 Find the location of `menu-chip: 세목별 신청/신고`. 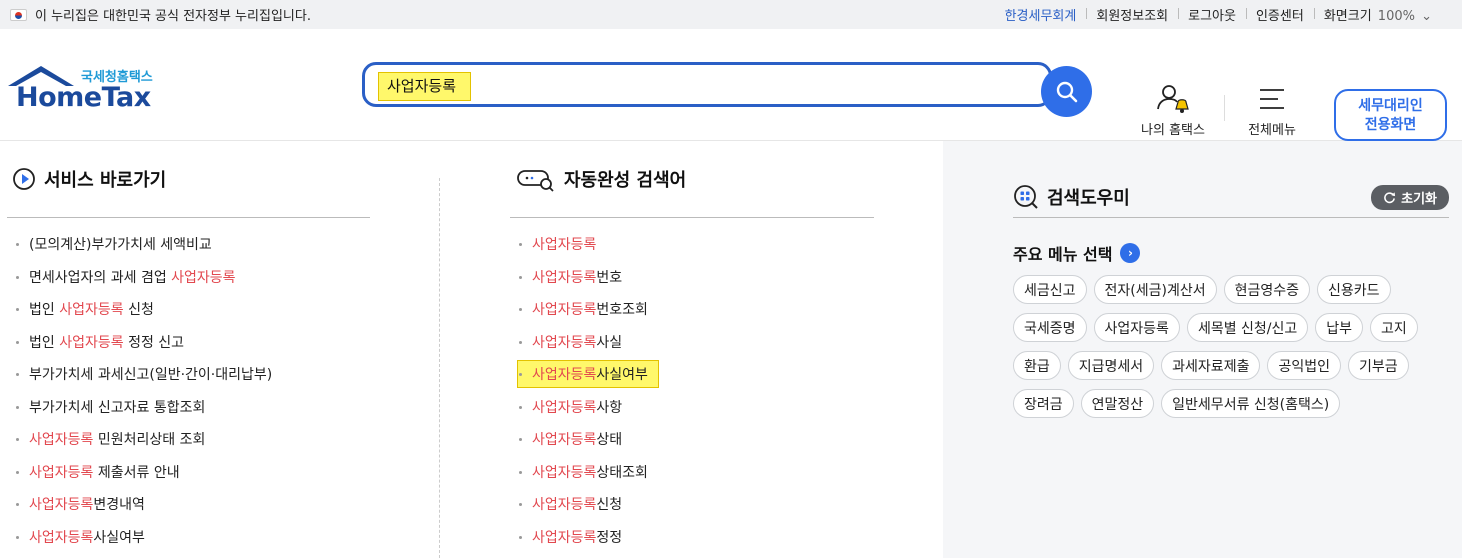

menu-chip: 세목별 신청/신고 is located at coordinates (1247, 327).